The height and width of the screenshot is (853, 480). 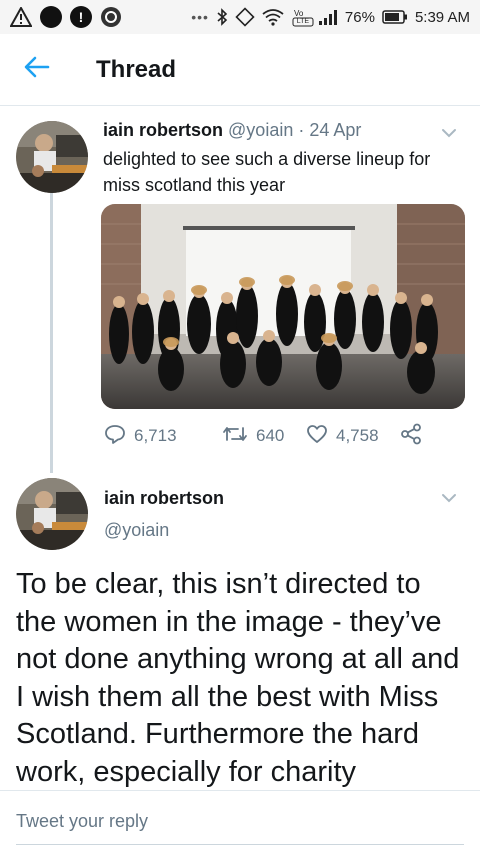 What do you see at coordinates (395, 17) in the screenshot?
I see `battery-icon` at bounding box center [395, 17].